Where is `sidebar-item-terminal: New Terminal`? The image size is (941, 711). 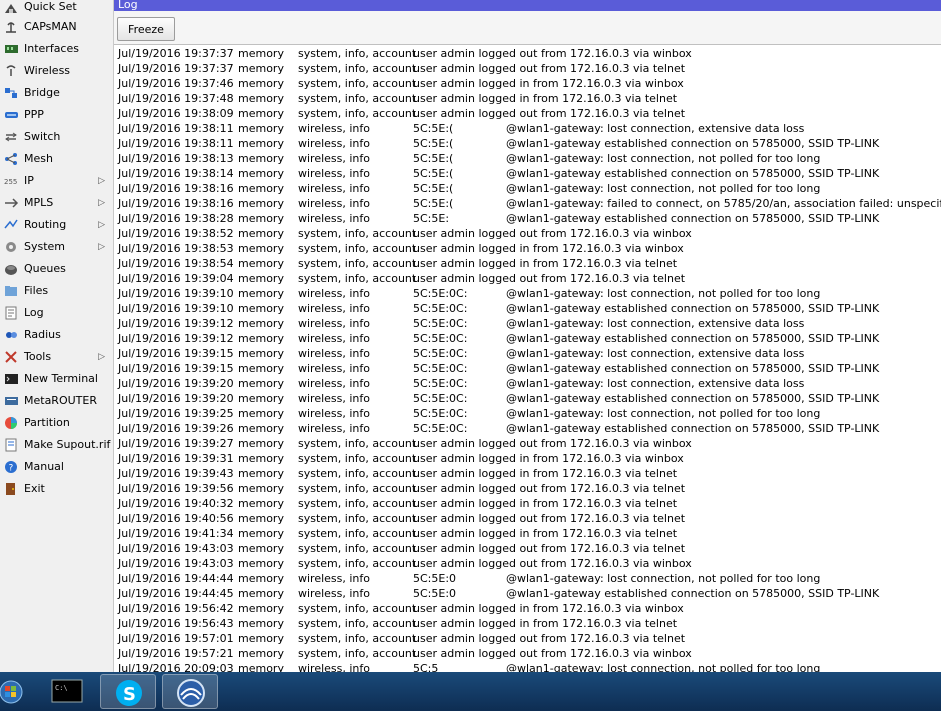 sidebar-item-terminal: New Terminal is located at coordinates (56, 379).